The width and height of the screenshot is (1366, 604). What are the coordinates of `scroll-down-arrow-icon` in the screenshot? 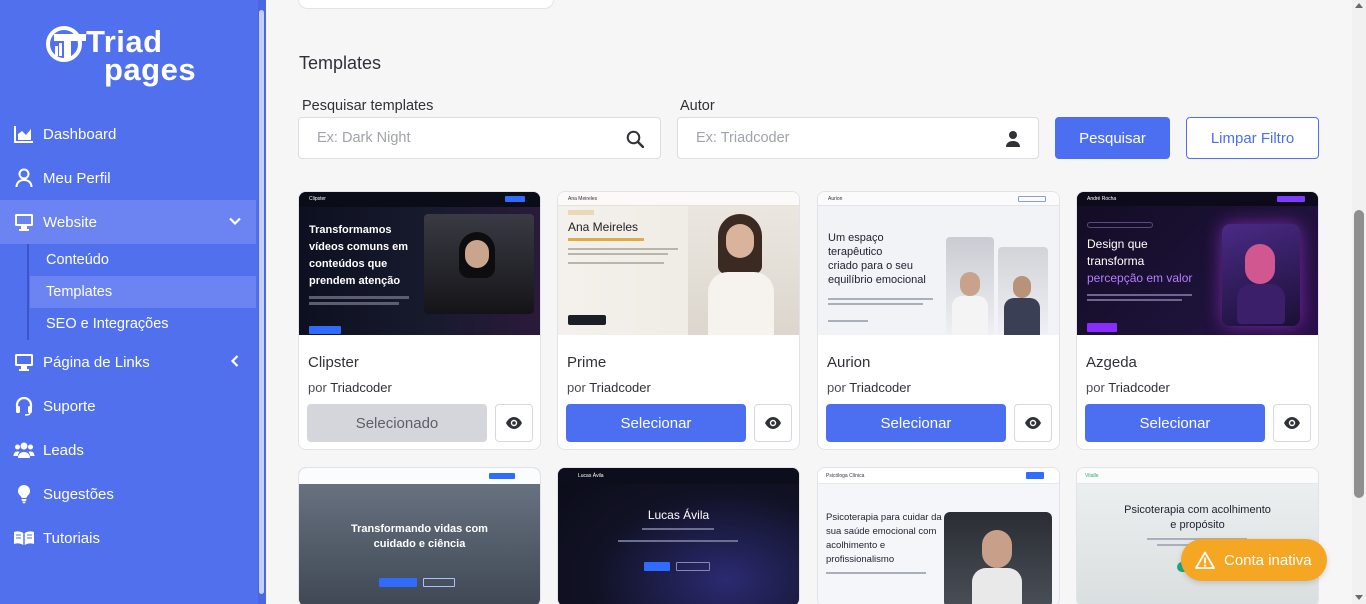 It's located at (1359, 597).